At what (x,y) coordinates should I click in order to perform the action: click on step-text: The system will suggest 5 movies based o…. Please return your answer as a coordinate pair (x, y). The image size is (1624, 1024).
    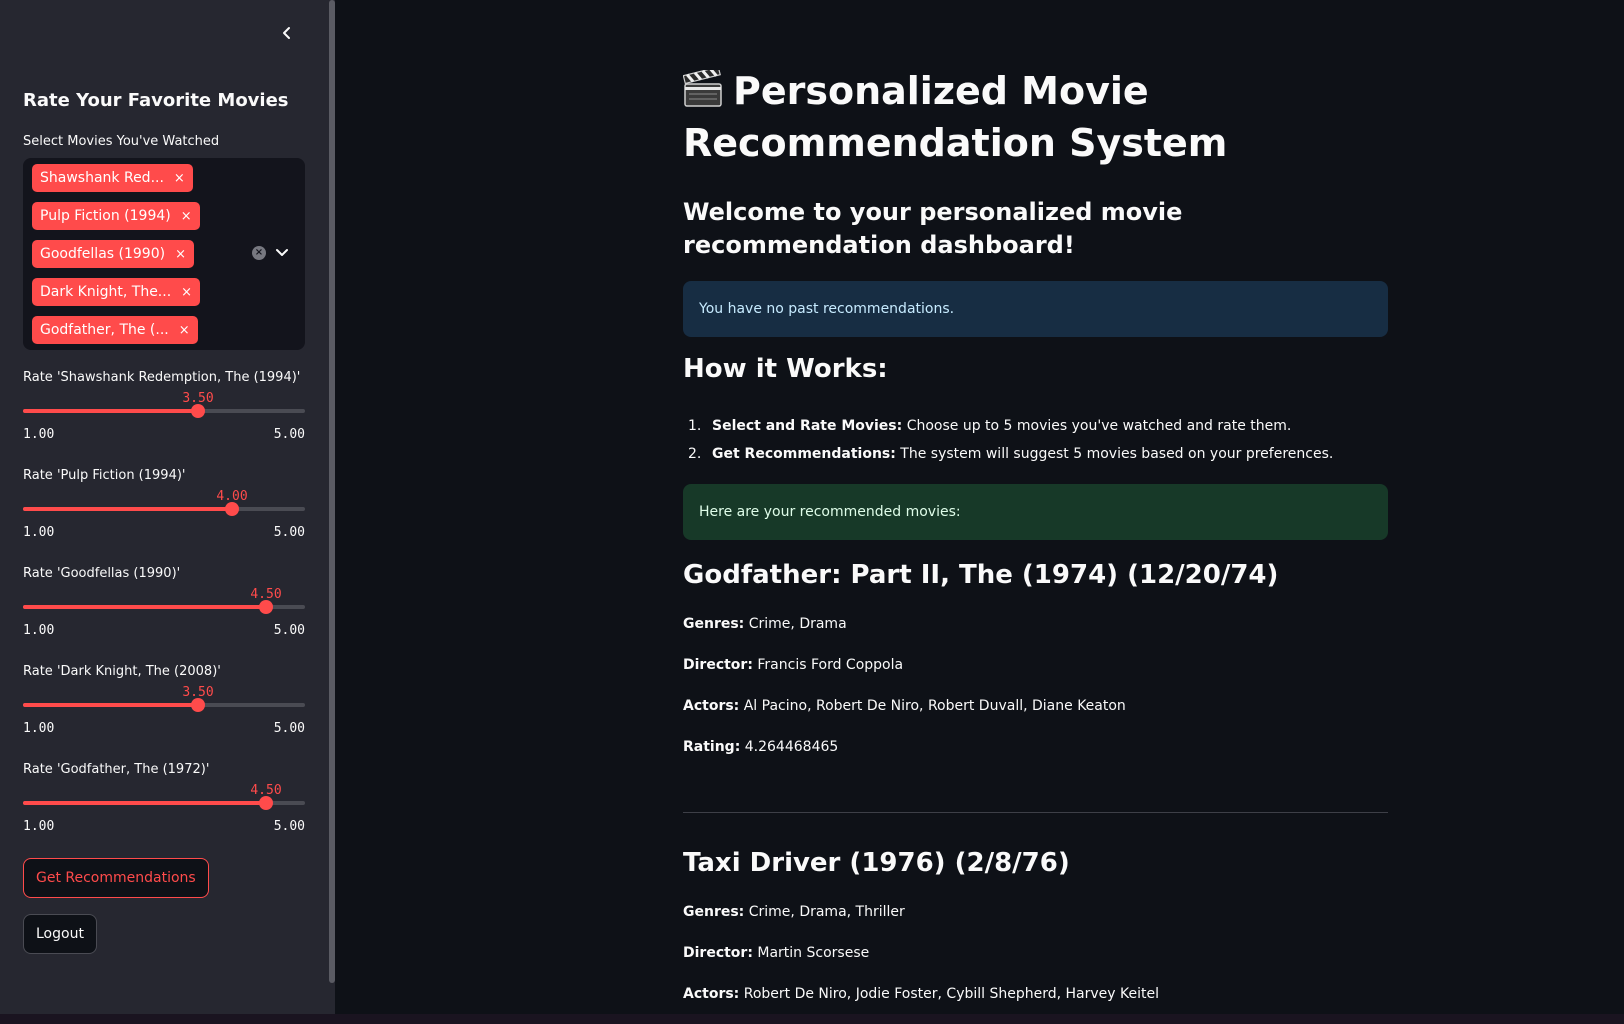
    Looking at the image, I should click on (1114, 454).